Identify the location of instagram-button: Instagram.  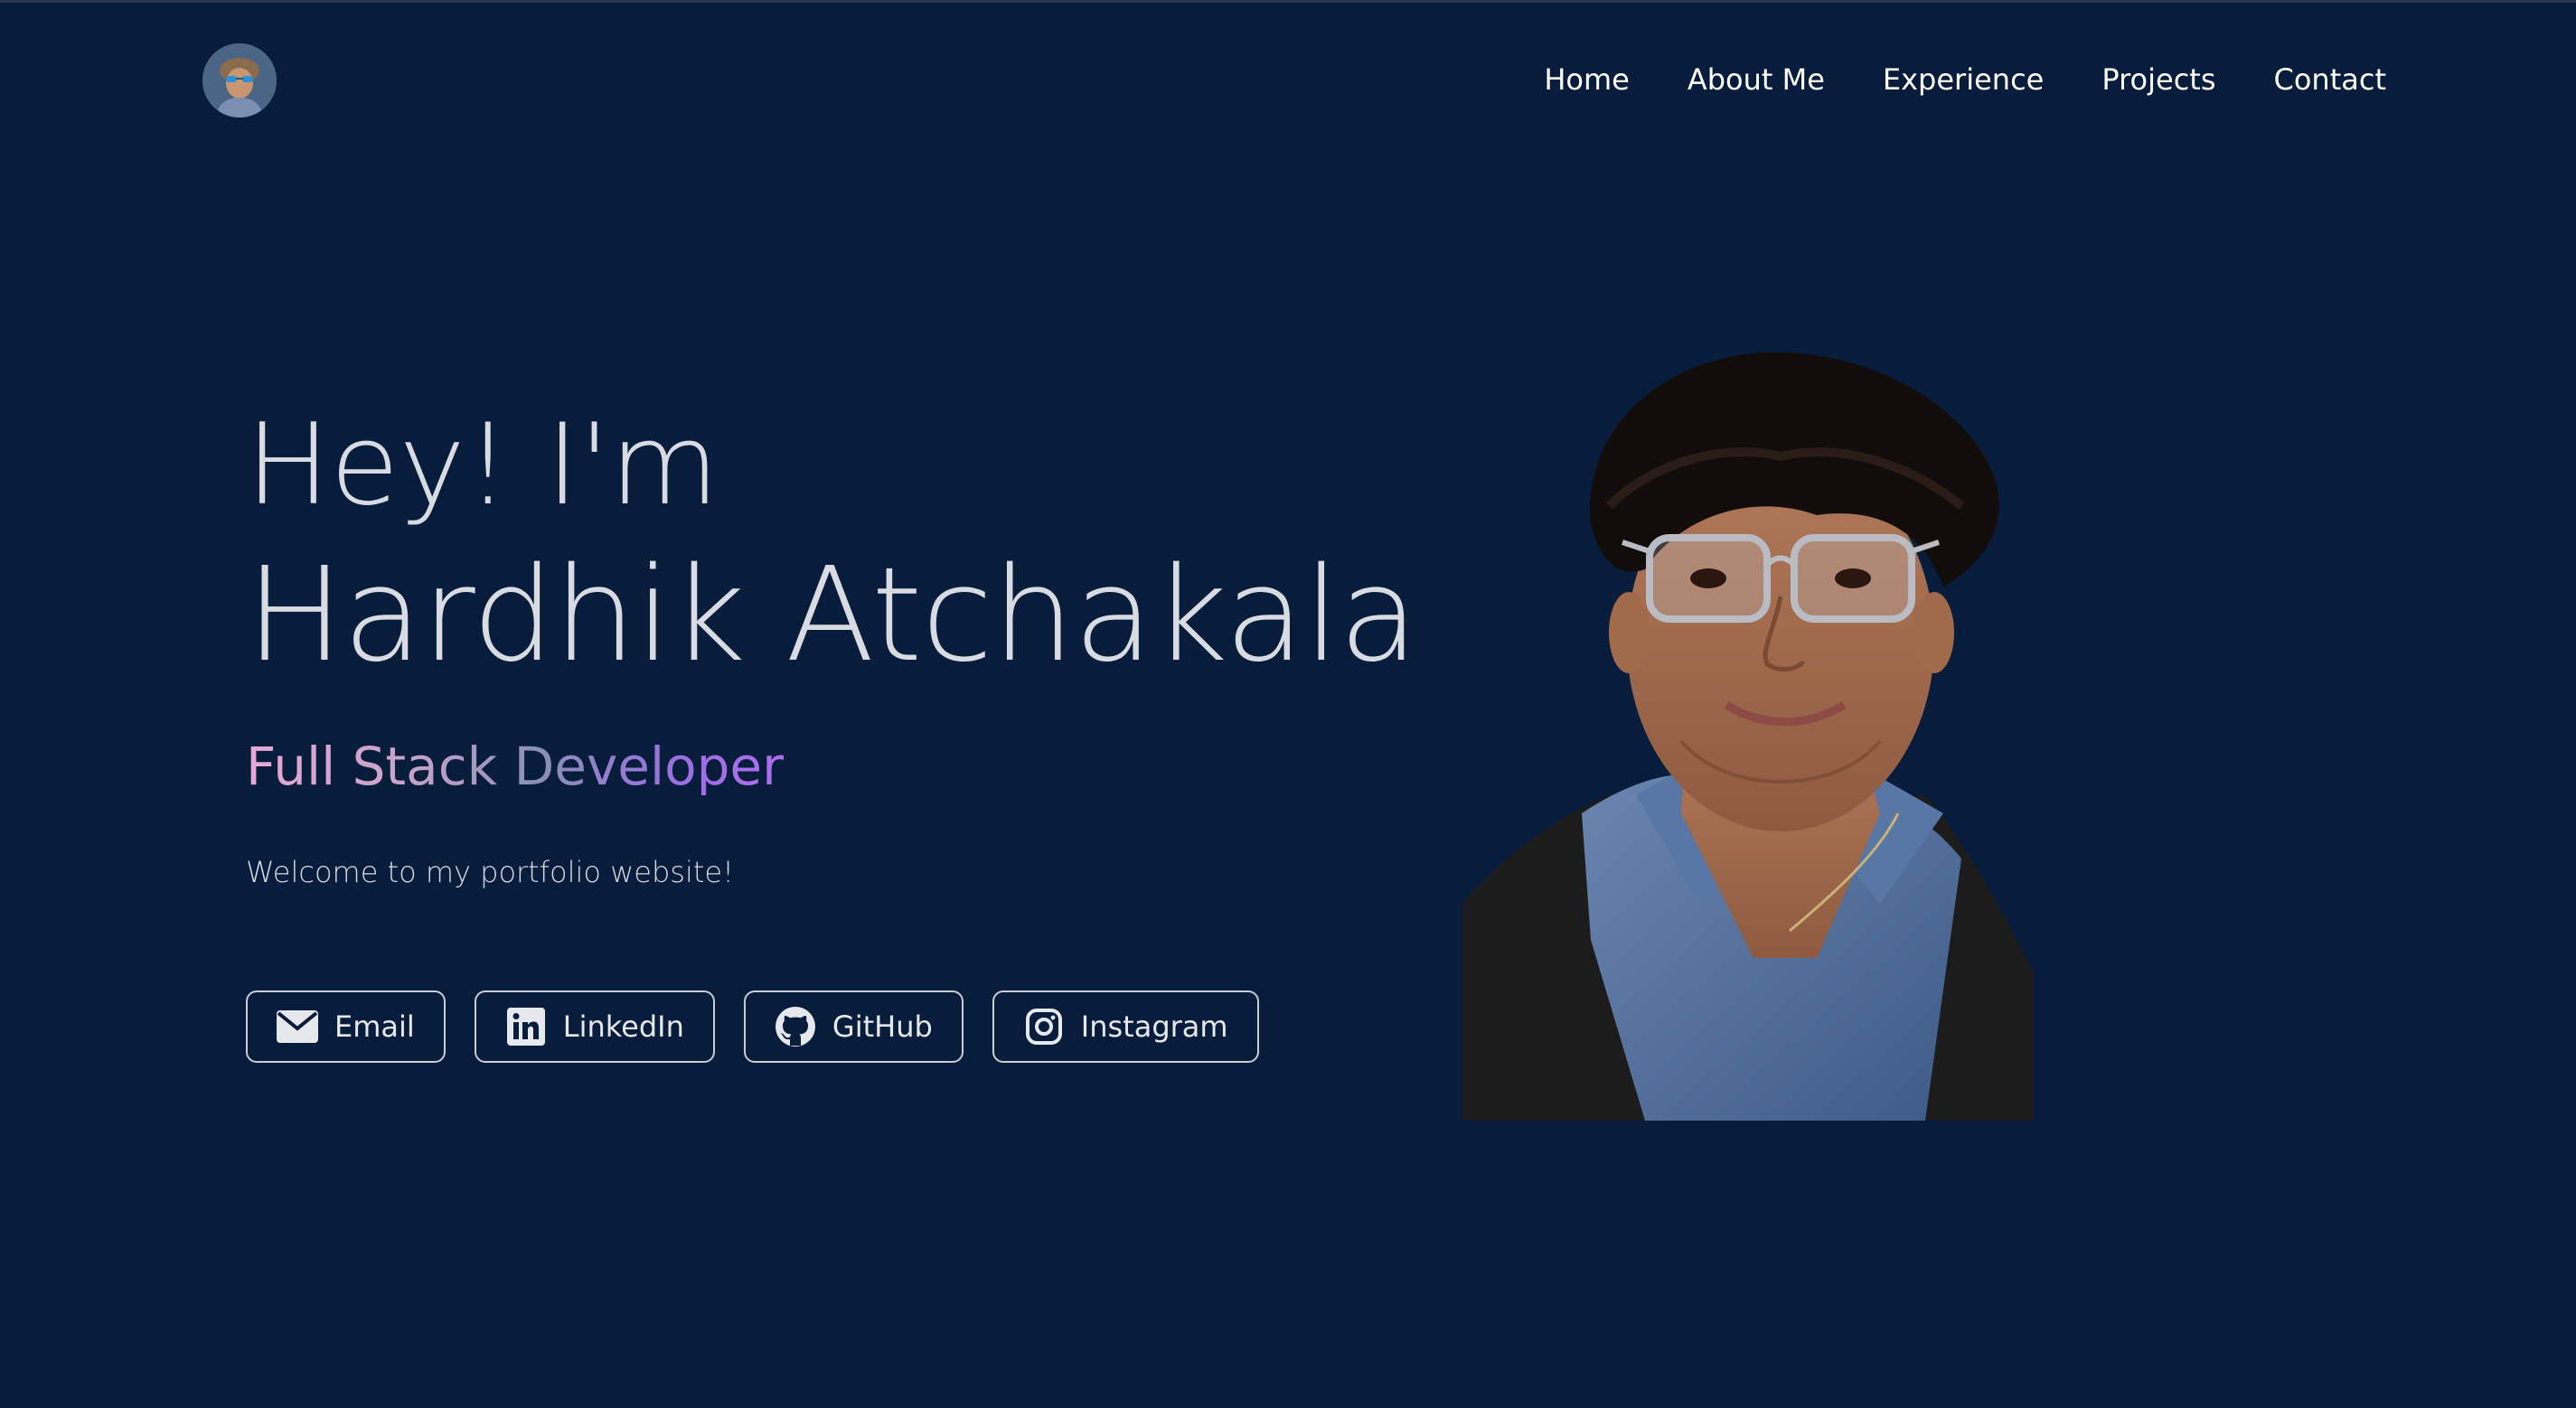
(1126, 1026).